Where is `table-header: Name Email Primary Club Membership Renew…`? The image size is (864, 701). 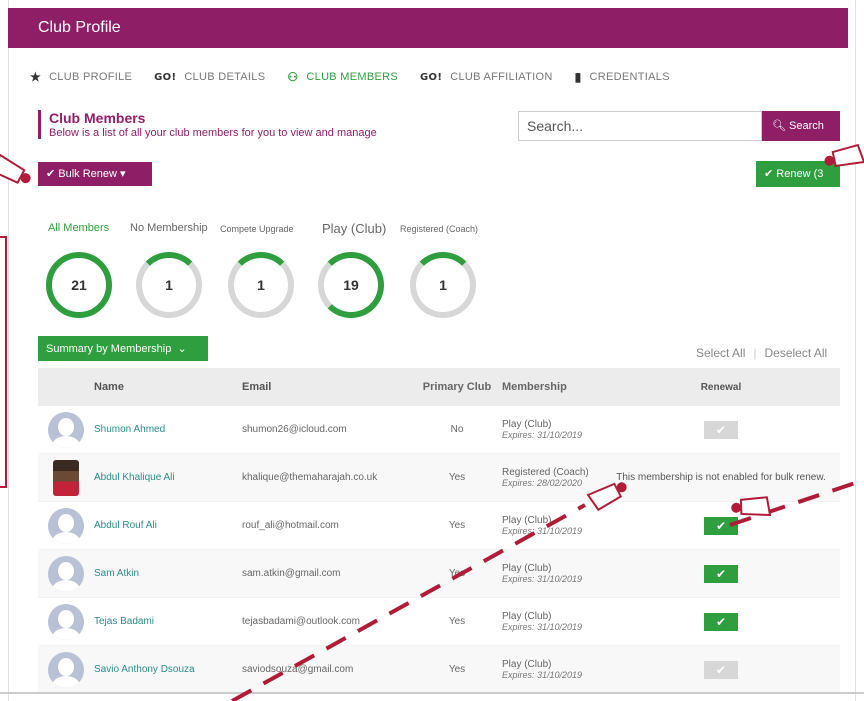
table-header: Name Email Primary Club Membership Renew… is located at coordinates (439, 387).